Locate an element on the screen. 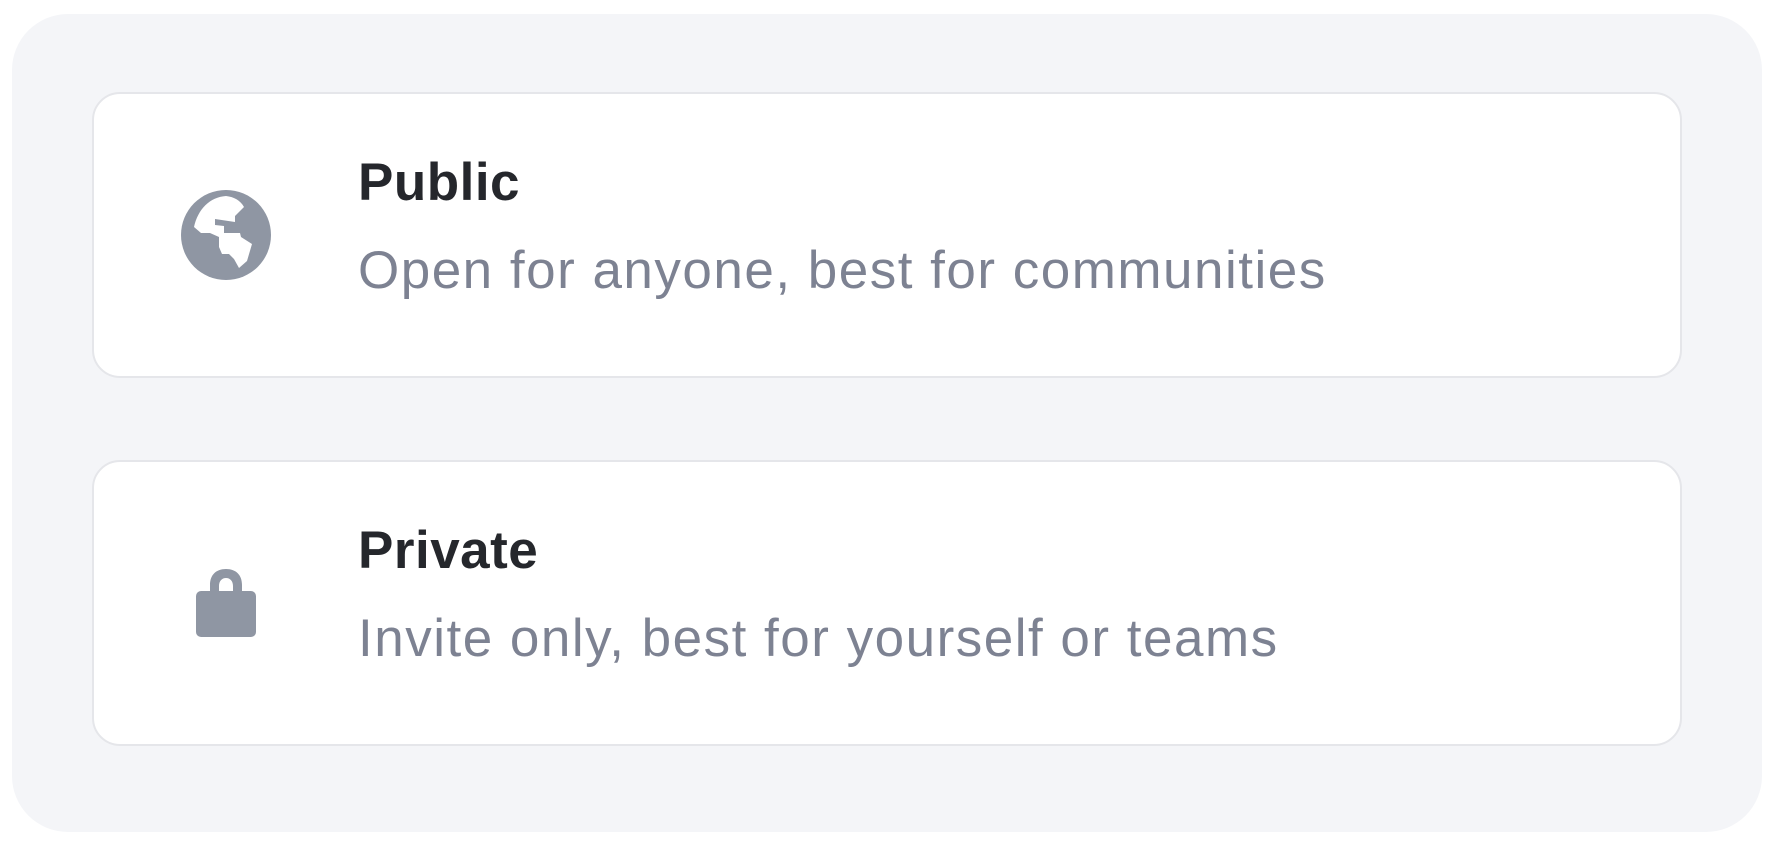 The image size is (1774, 845). option-title: Private is located at coordinates (448, 550).